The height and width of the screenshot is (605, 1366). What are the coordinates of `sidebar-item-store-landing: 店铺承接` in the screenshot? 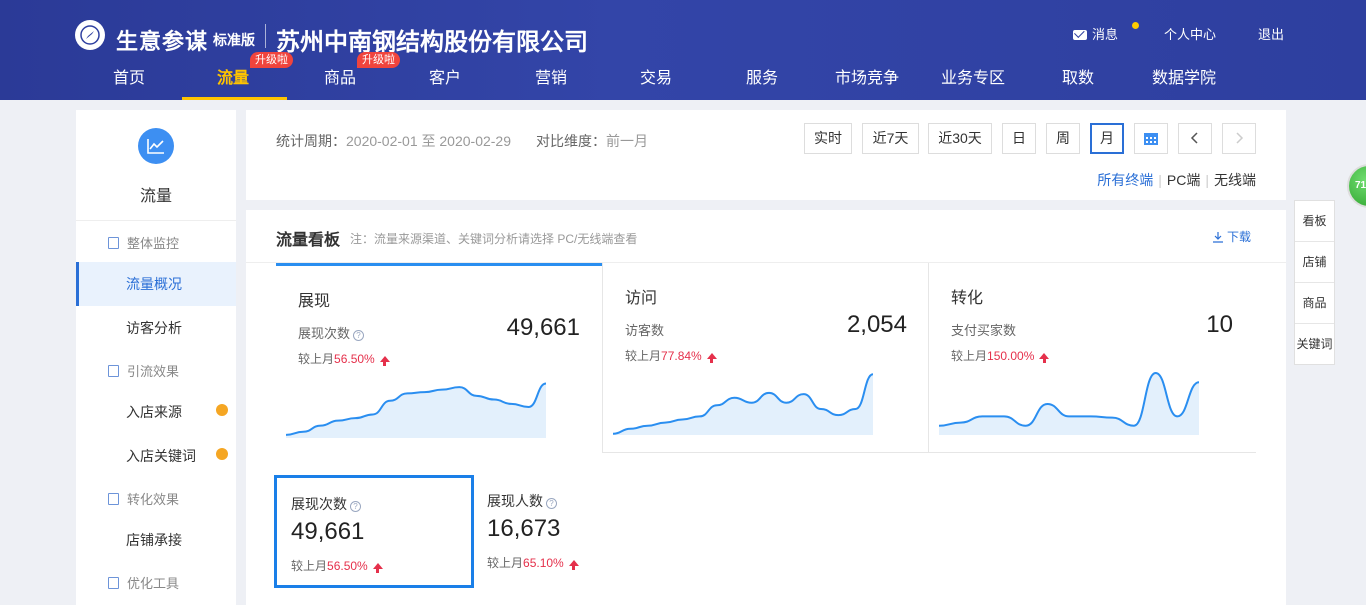 It's located at (156, 540).